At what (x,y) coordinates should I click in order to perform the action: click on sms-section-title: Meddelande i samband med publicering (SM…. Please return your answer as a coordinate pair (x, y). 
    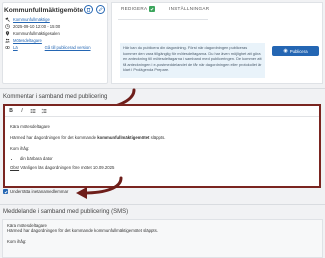
    Looking at the image, I should click on (66, 212).